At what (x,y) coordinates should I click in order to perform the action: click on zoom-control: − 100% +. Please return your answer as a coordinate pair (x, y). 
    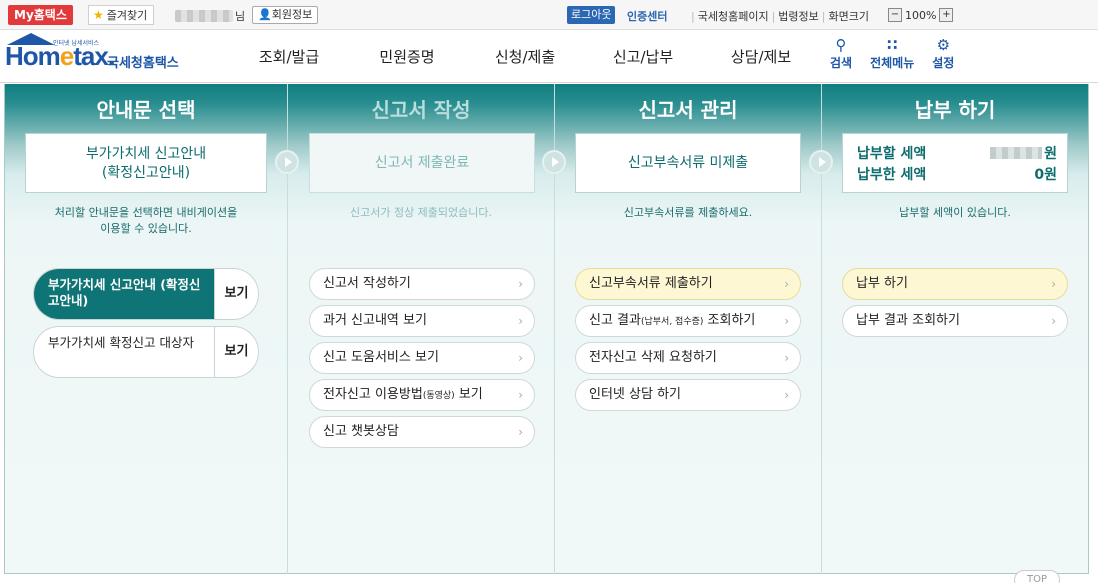
    Looking at the image, I should click on (921, 15).